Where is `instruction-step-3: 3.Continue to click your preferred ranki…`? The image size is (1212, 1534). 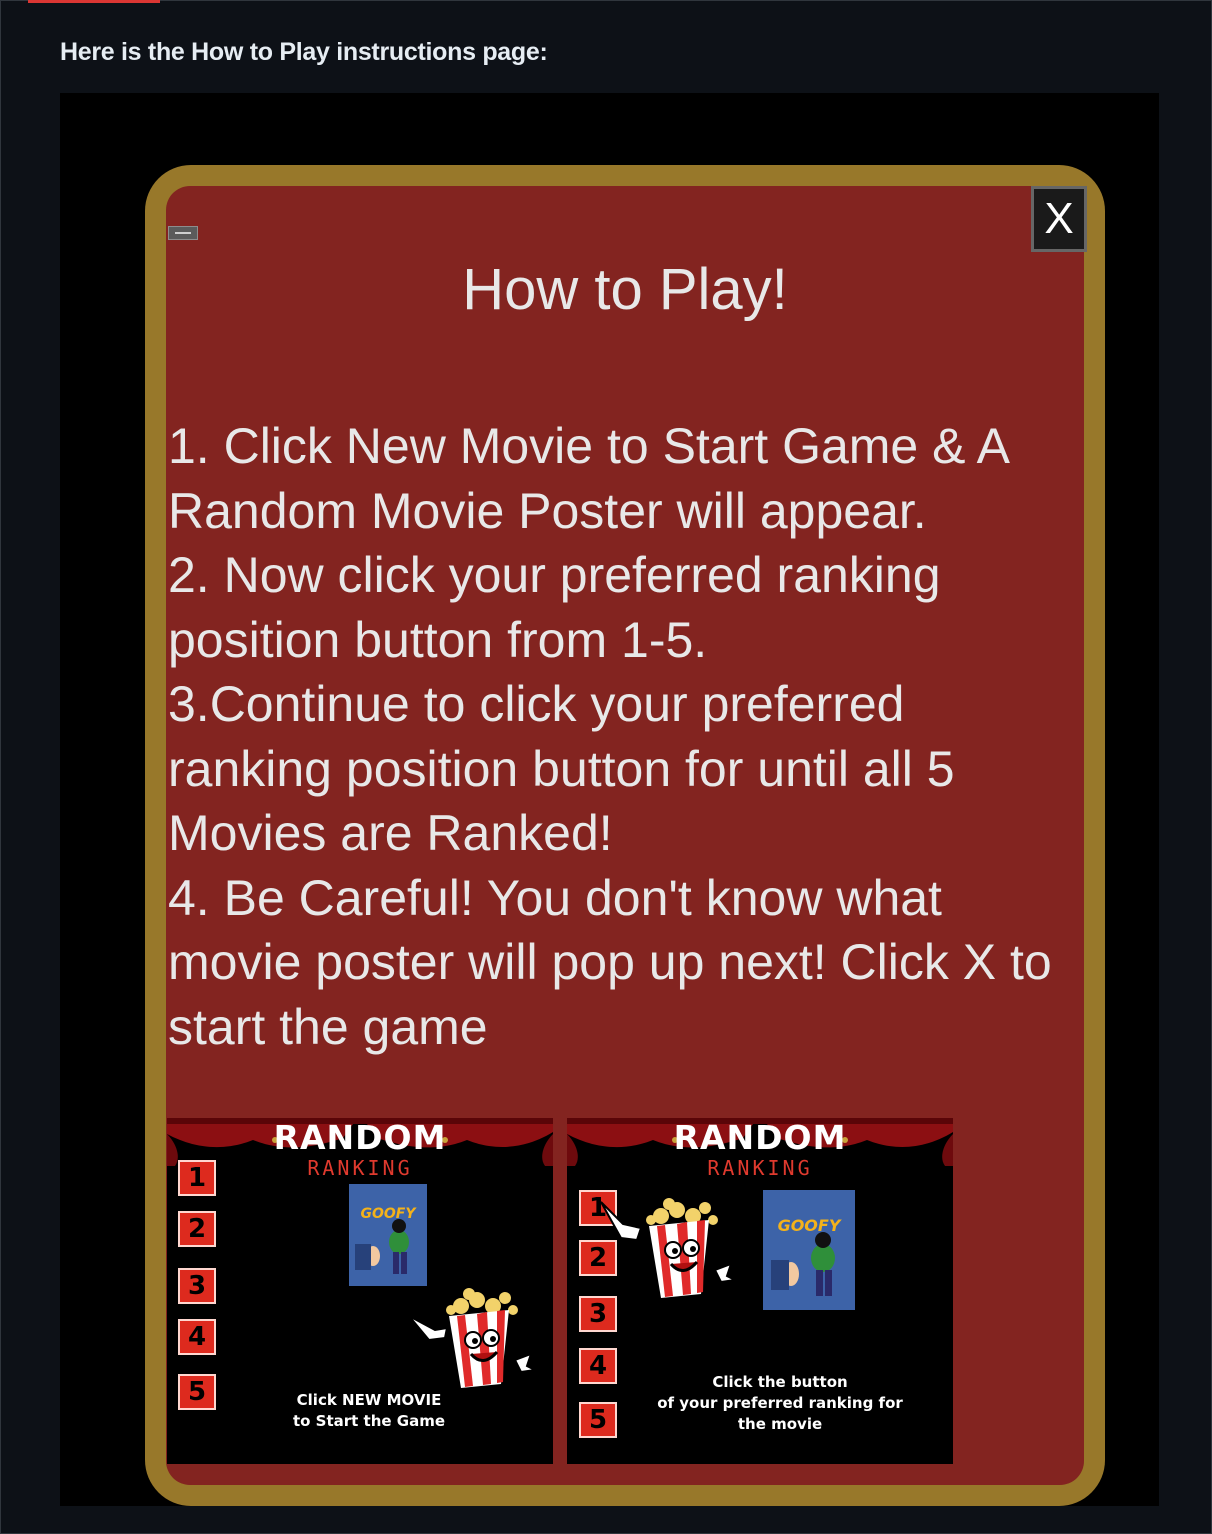
instruction-step-3: 3.Continue to click your preferred ranki… is located at coordinates (561, 768).